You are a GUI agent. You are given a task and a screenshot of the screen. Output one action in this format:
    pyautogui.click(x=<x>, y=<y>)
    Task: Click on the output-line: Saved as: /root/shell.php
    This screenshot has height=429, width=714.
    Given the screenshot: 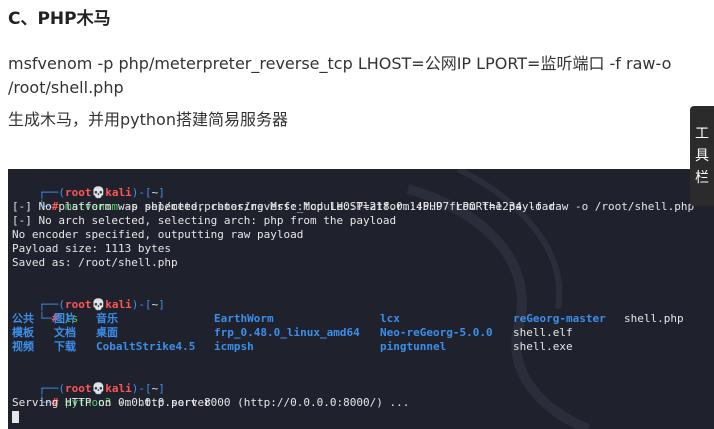 What is the action you would take?
    pyautogui.click(x=95, y=262)
    